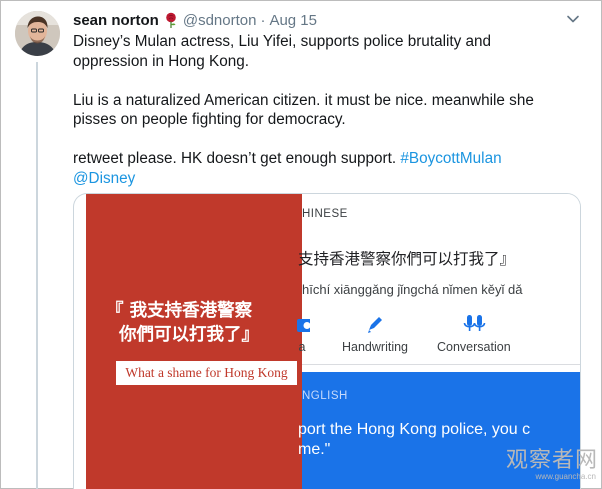  I want to click on input-tools: a Handwriting Conversation, so click(438, 336).